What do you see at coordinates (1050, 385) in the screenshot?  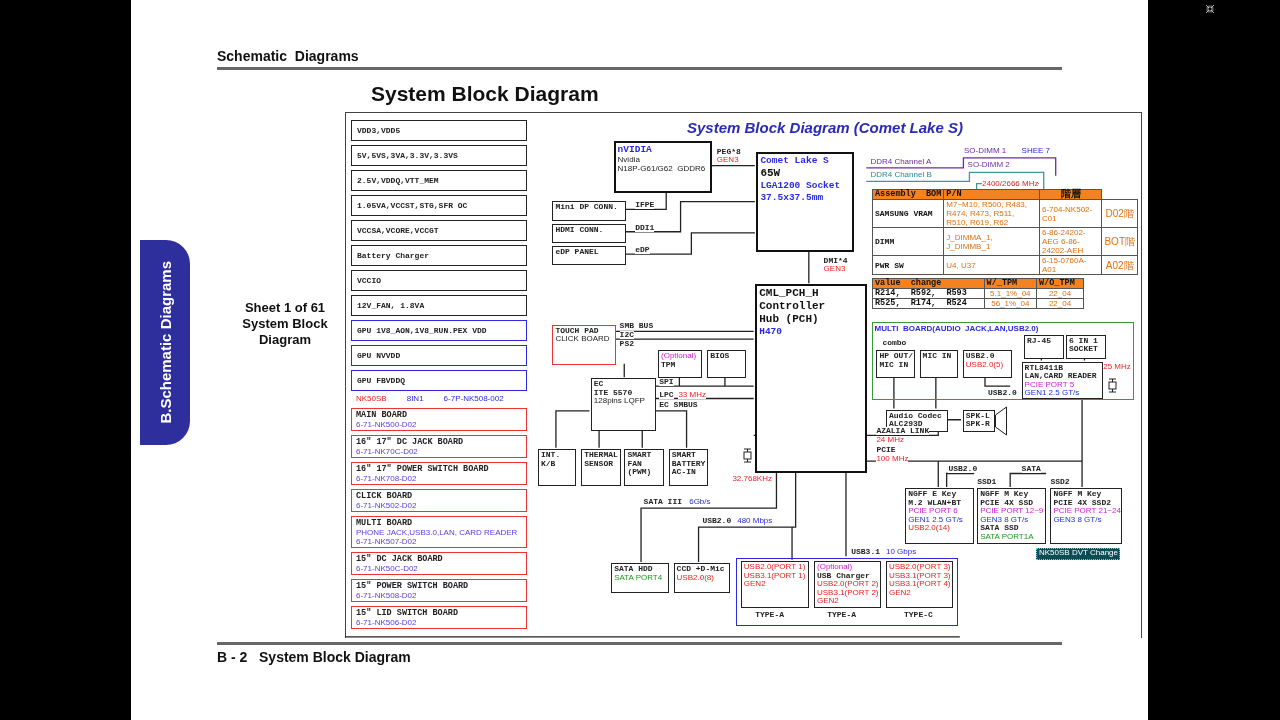 I see `block-text: PCIE PORT 5` at bounding box center [1050, 385].